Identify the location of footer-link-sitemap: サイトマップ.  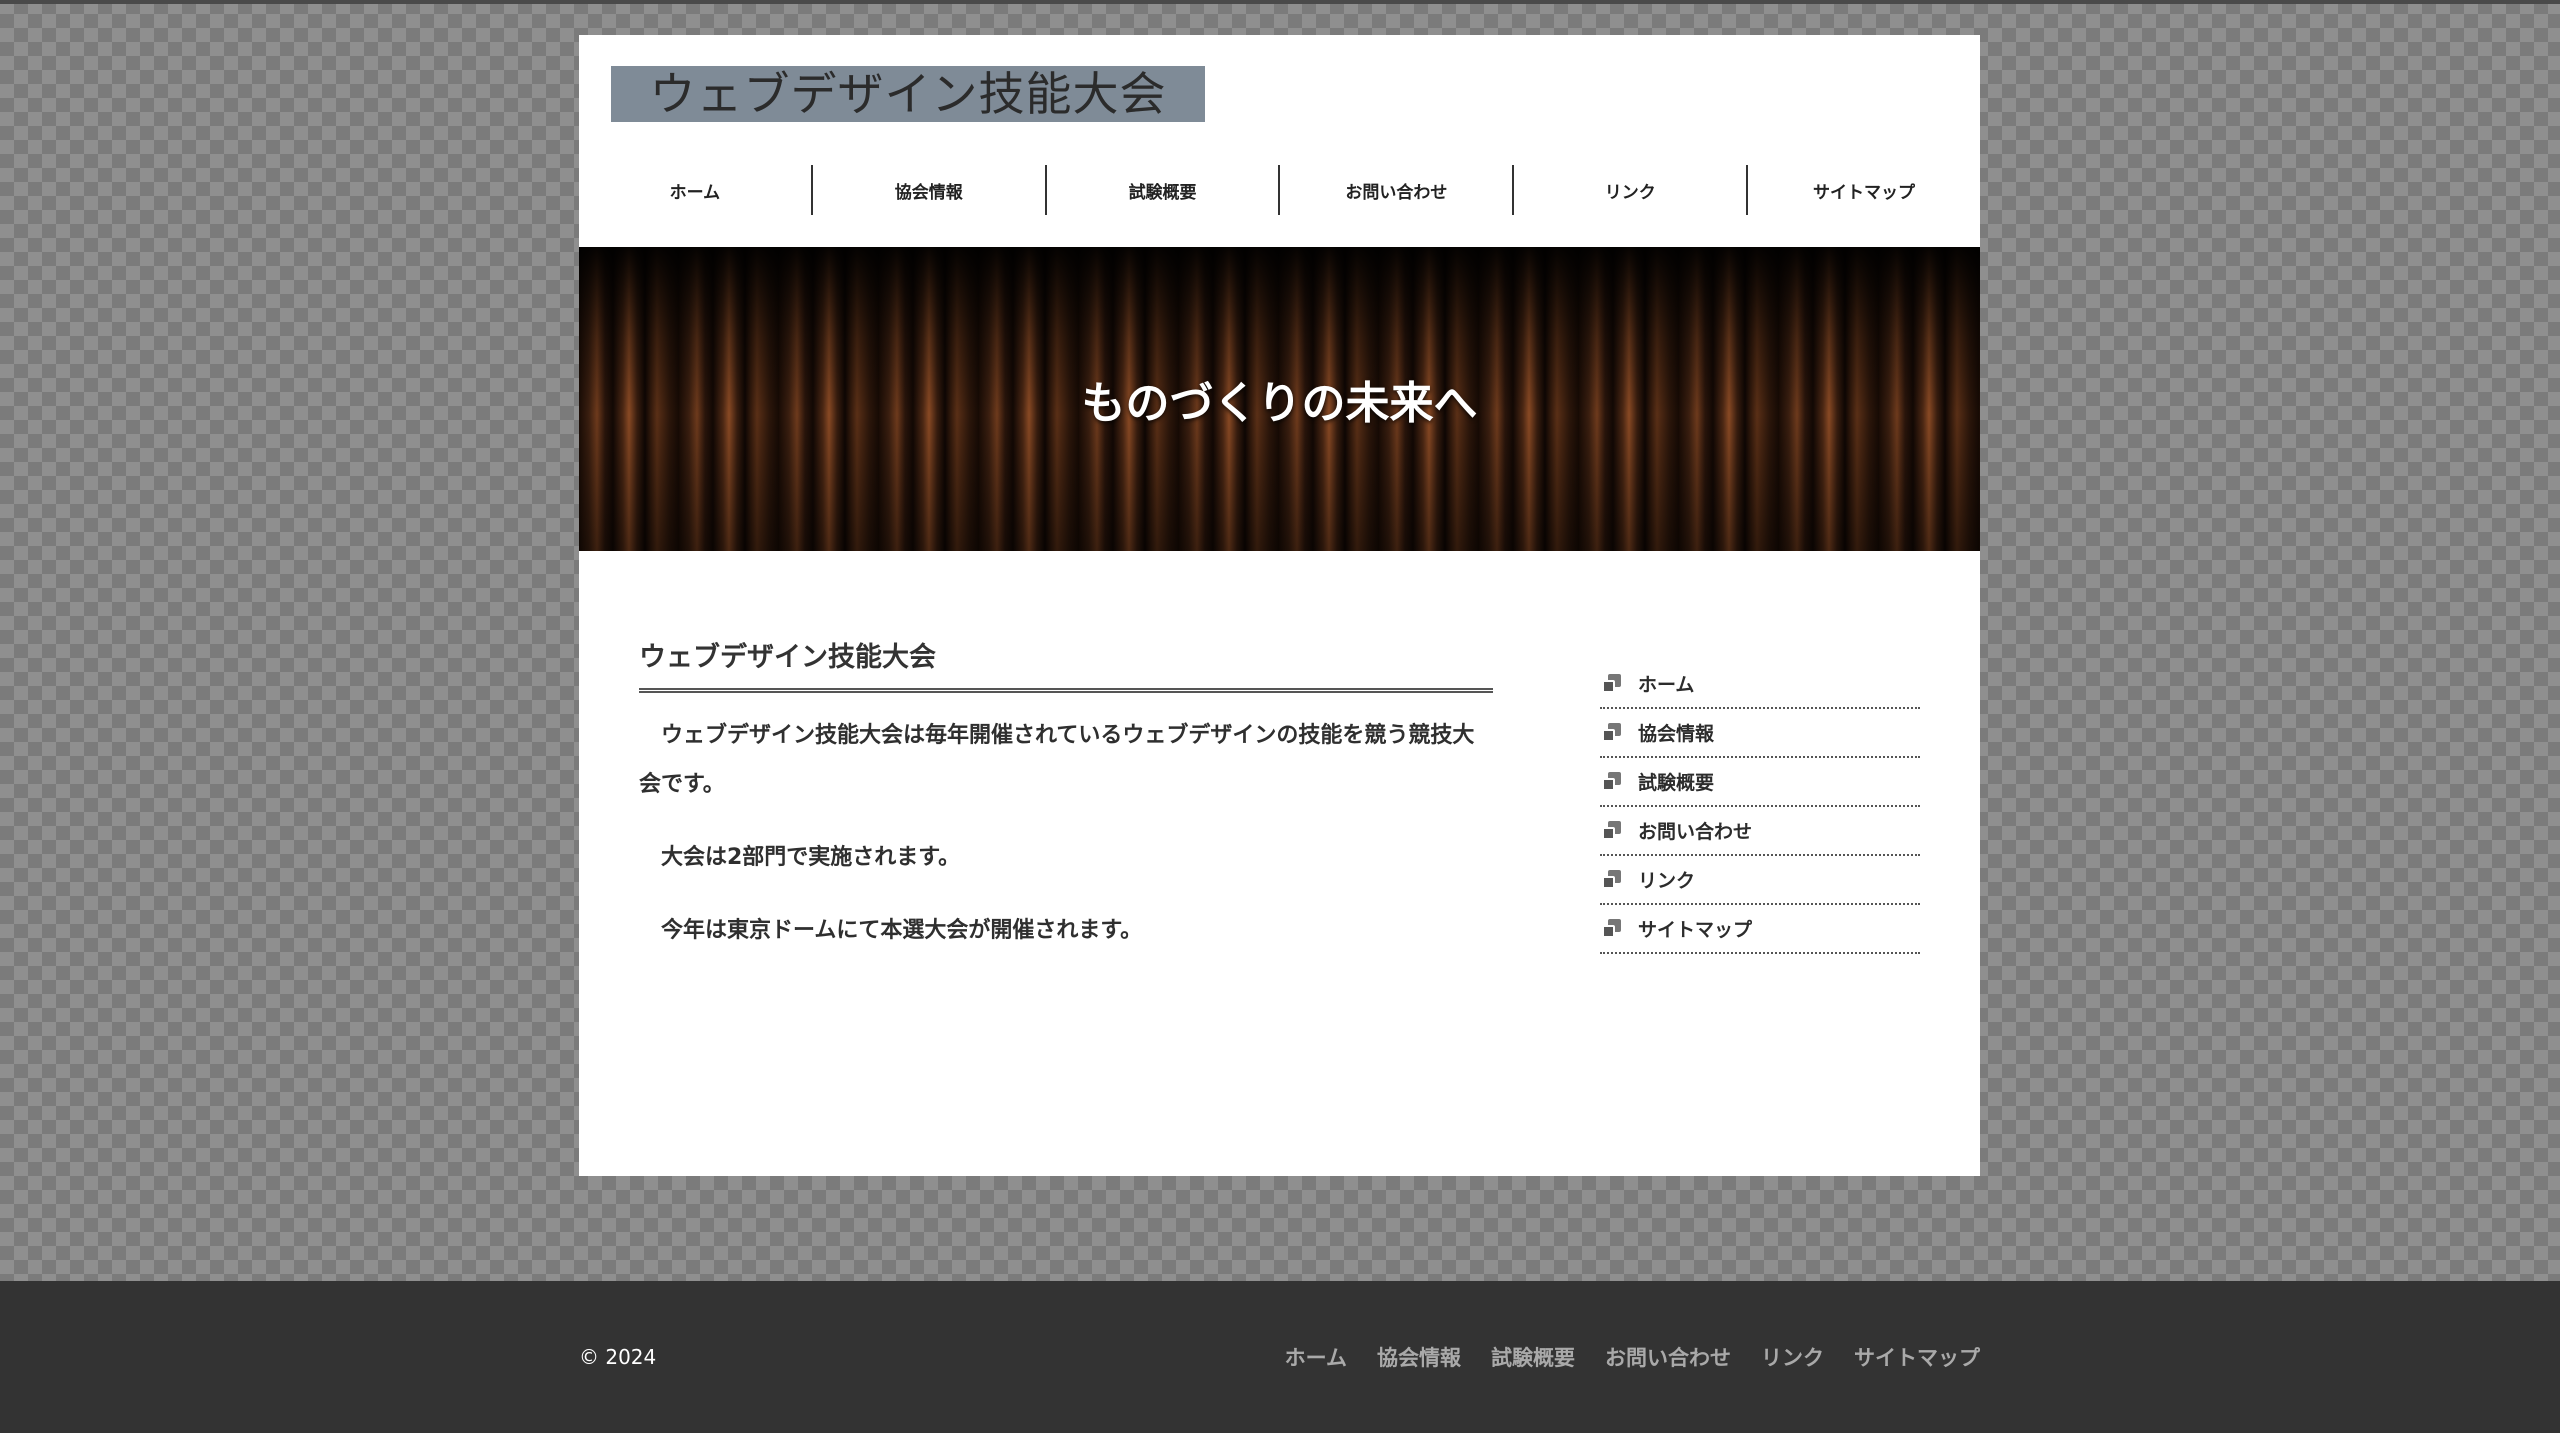
(1917, 1357).